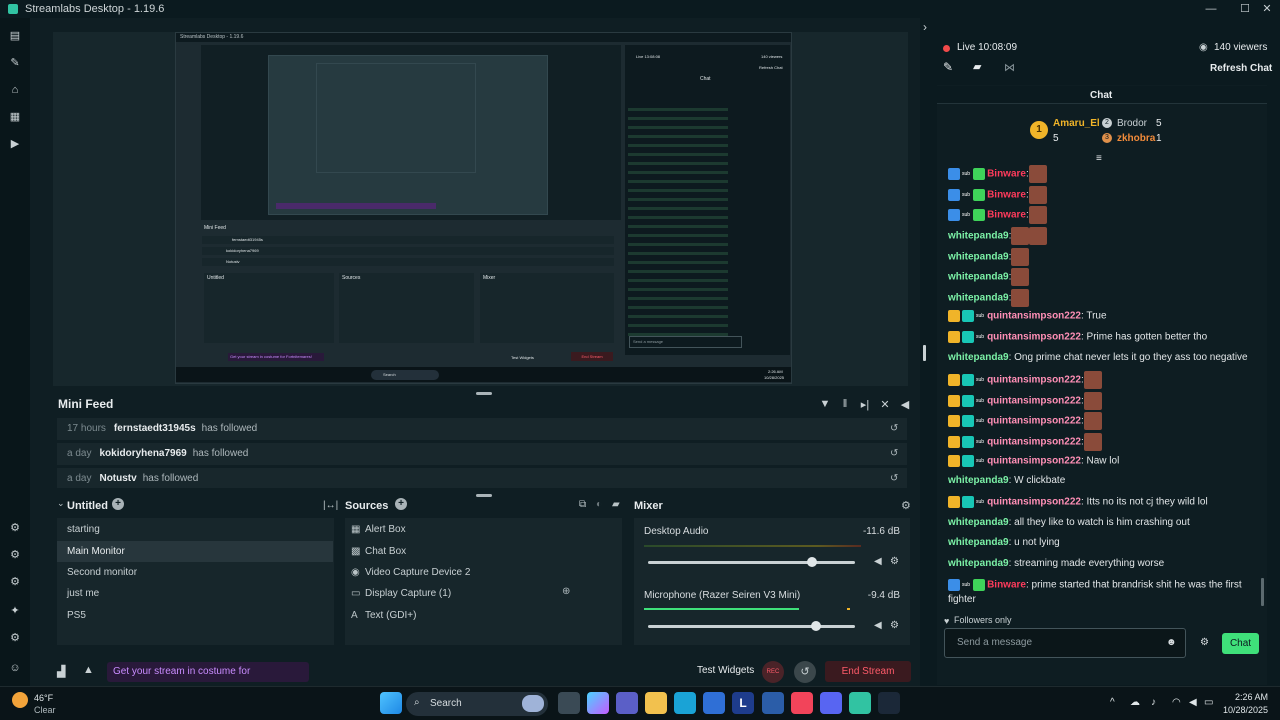 The height and width of the screenshot is (720, 1280). What do you see at coordinates (948, 67) in the screenshot?
I see `edit-icon: ✎` at bounding box center [948, 67].